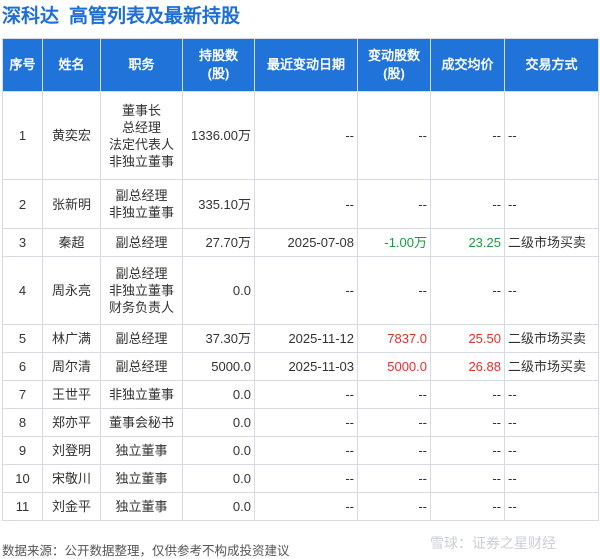 This screenshot has width=600, height=559. Describe the element at coordinates (306, 242) in the screenshot. I see `last-change-date: 2025-07-08` at that location.